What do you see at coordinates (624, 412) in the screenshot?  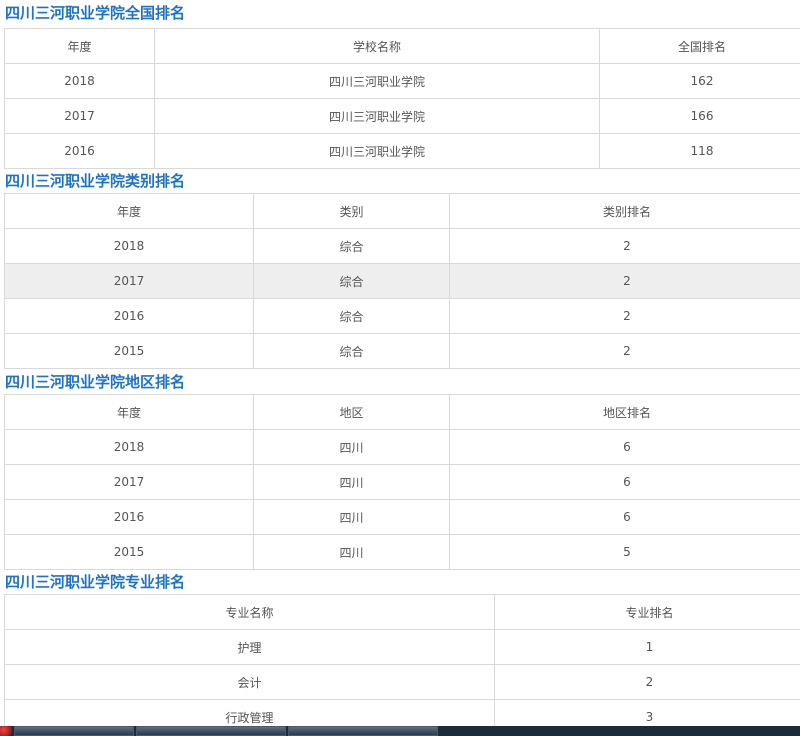 I see `header-region-rank: 地区排名` at bounding box center [624, 412].